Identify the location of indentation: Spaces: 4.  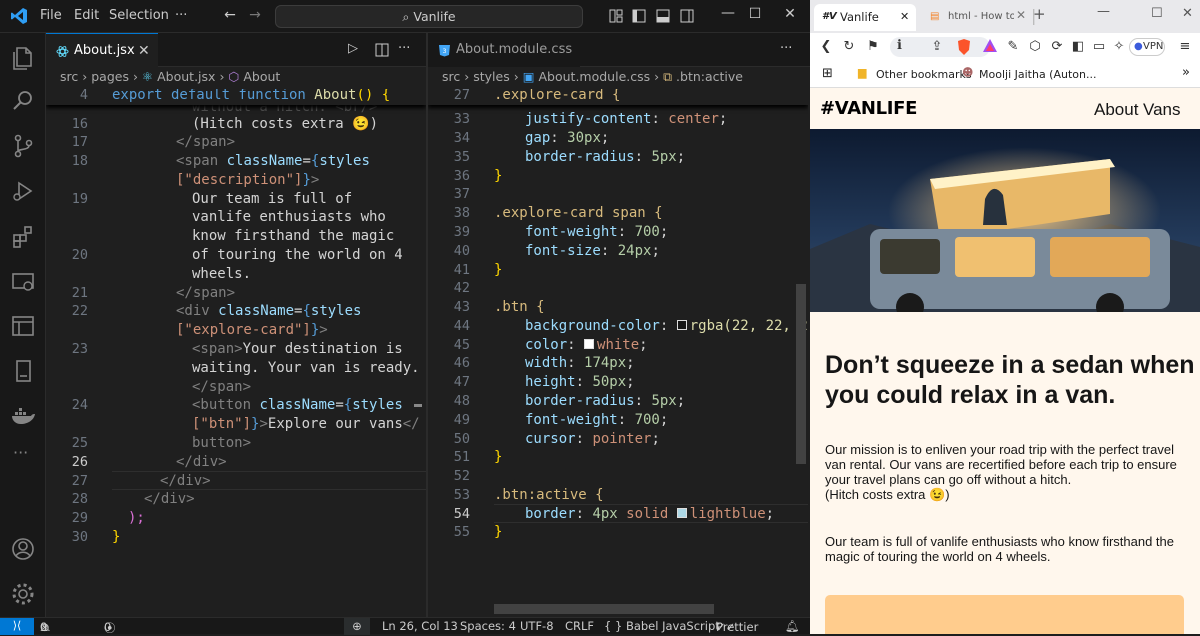
(488, 626).